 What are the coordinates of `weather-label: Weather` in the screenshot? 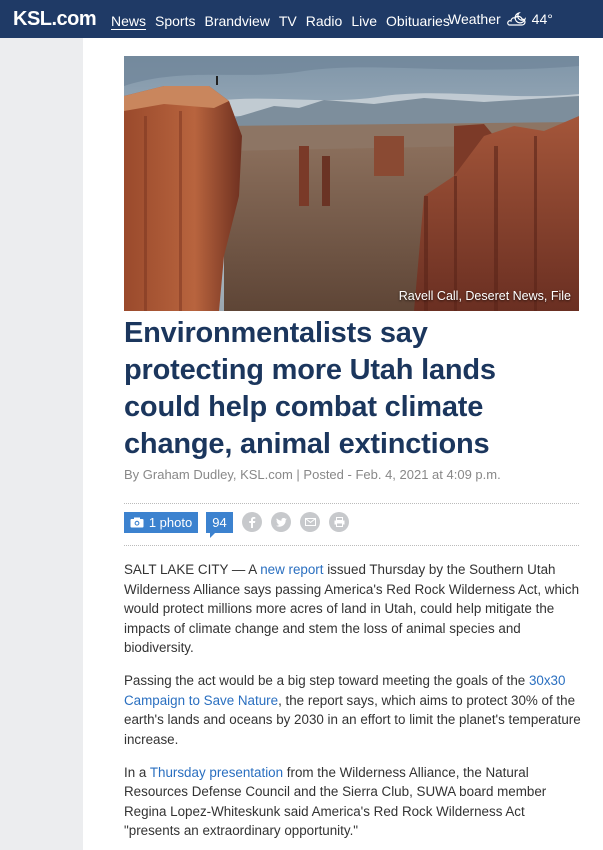 It's located at (474, 19).